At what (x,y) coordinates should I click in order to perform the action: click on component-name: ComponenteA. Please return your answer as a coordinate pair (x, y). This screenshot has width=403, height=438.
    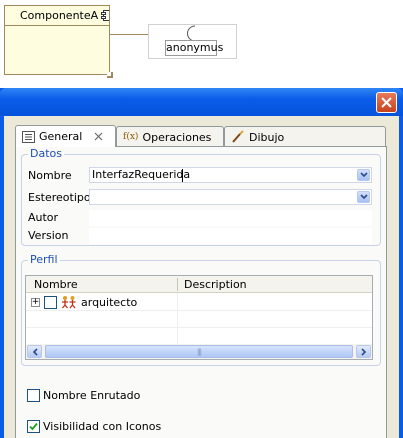
    Looking at the image, I should click on (59, 15).